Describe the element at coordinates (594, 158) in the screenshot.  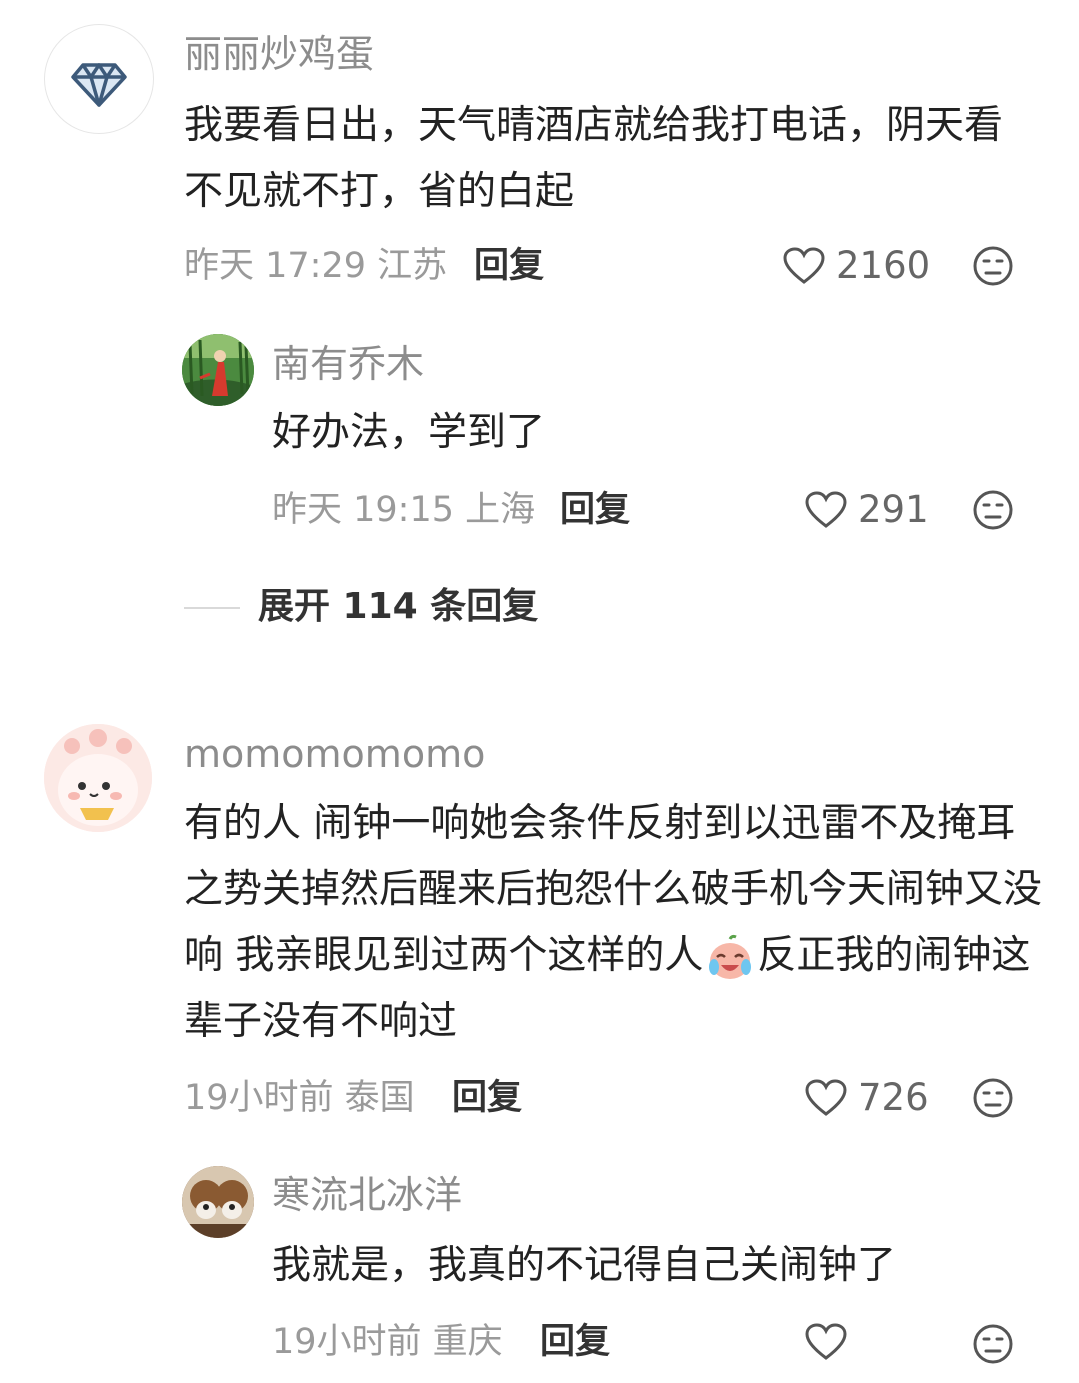
I see `comment-text: 我要看日出，天气晴酒店就给我打电话，阴天看不见就不打，省的白起` at that location.